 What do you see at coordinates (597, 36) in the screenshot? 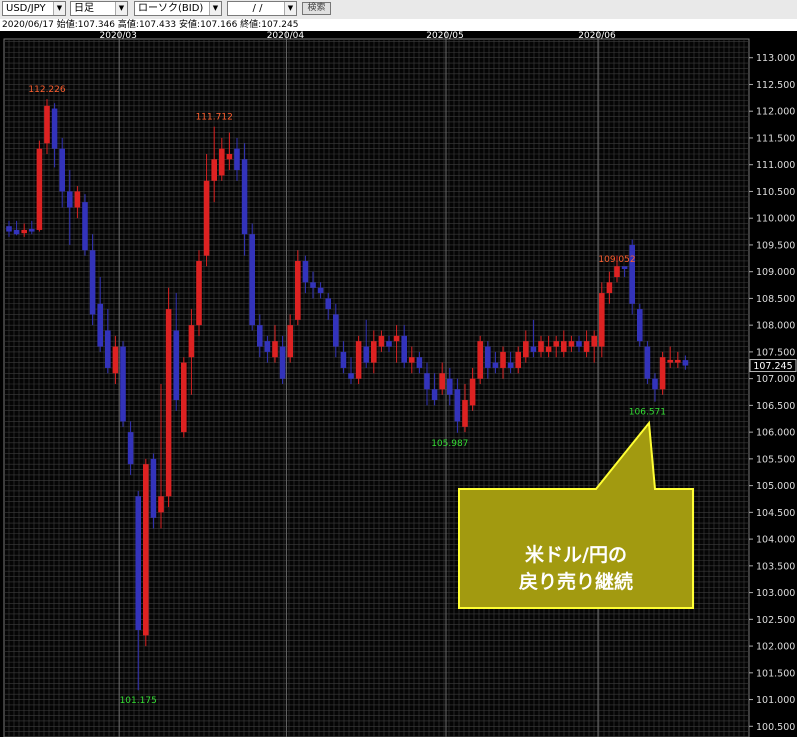
I see `month-label: 2020/06` at bounding box center [597, 36].